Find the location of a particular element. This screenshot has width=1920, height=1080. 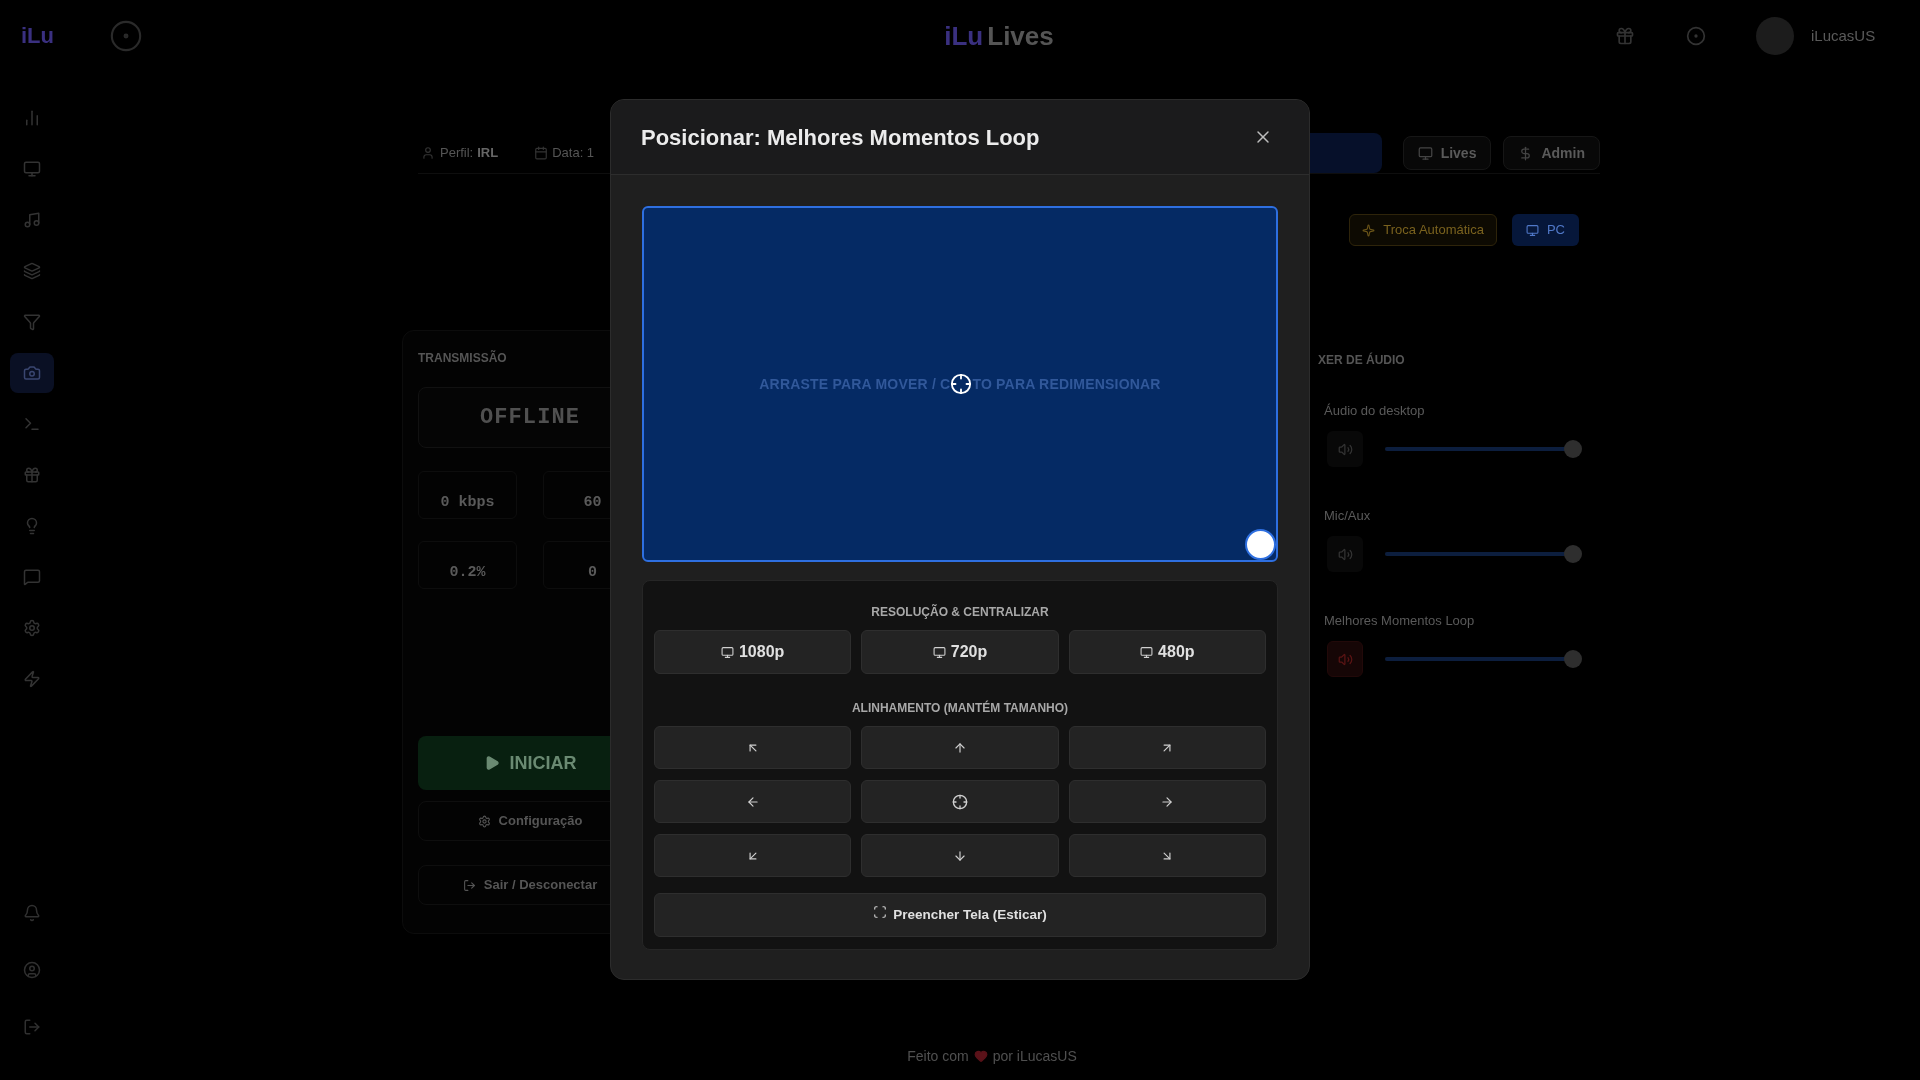

lightning-icon is located at coordinates (32, 679).